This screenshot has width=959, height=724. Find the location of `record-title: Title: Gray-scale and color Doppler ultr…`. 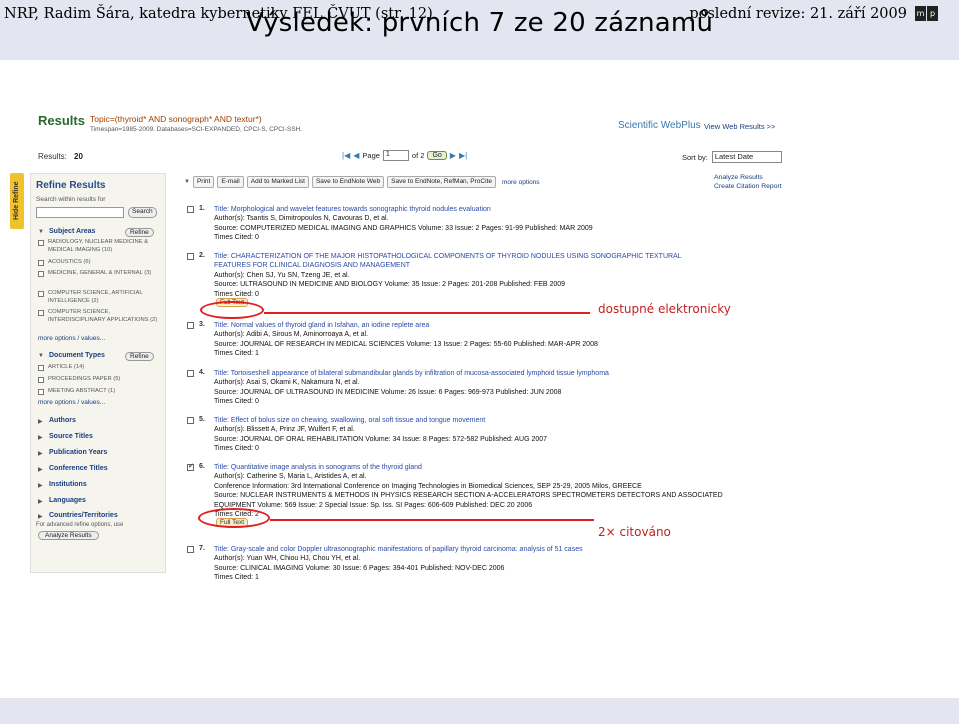

record-title: Title: Gray-scale and color Doppler ultr… is located at coordinates (398, 549).